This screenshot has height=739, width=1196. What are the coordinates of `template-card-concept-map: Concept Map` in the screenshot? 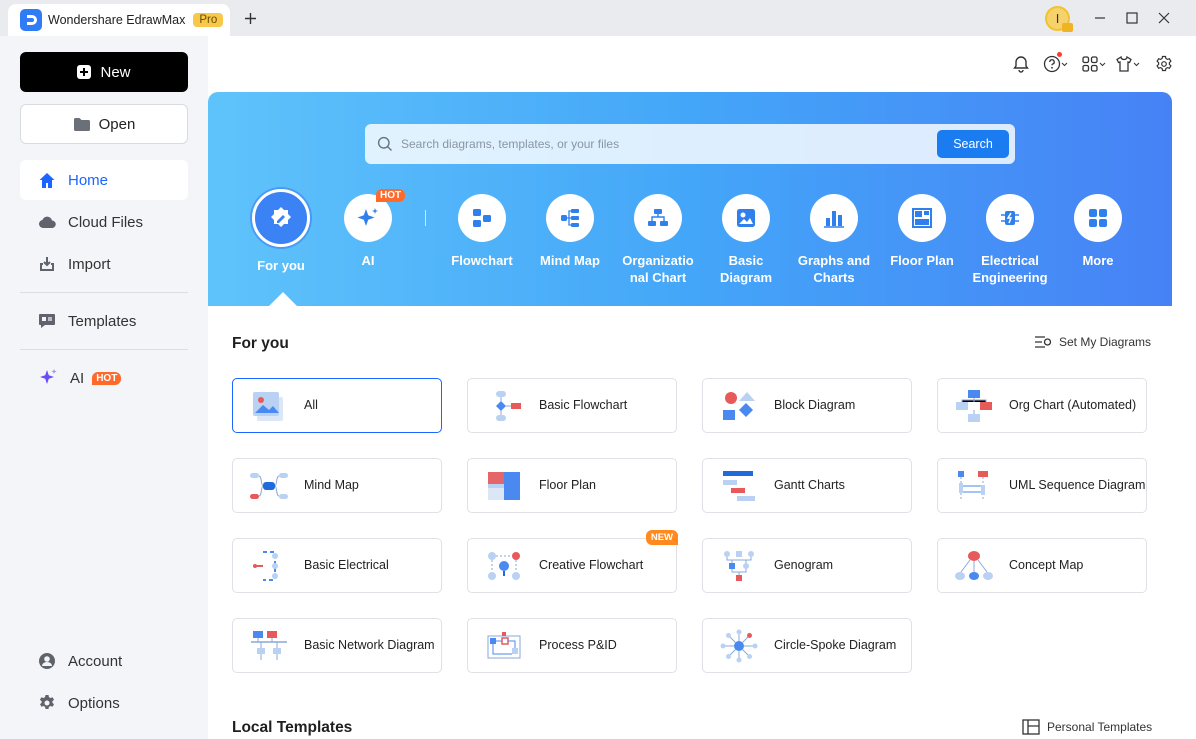 It's located at (1042, 565).